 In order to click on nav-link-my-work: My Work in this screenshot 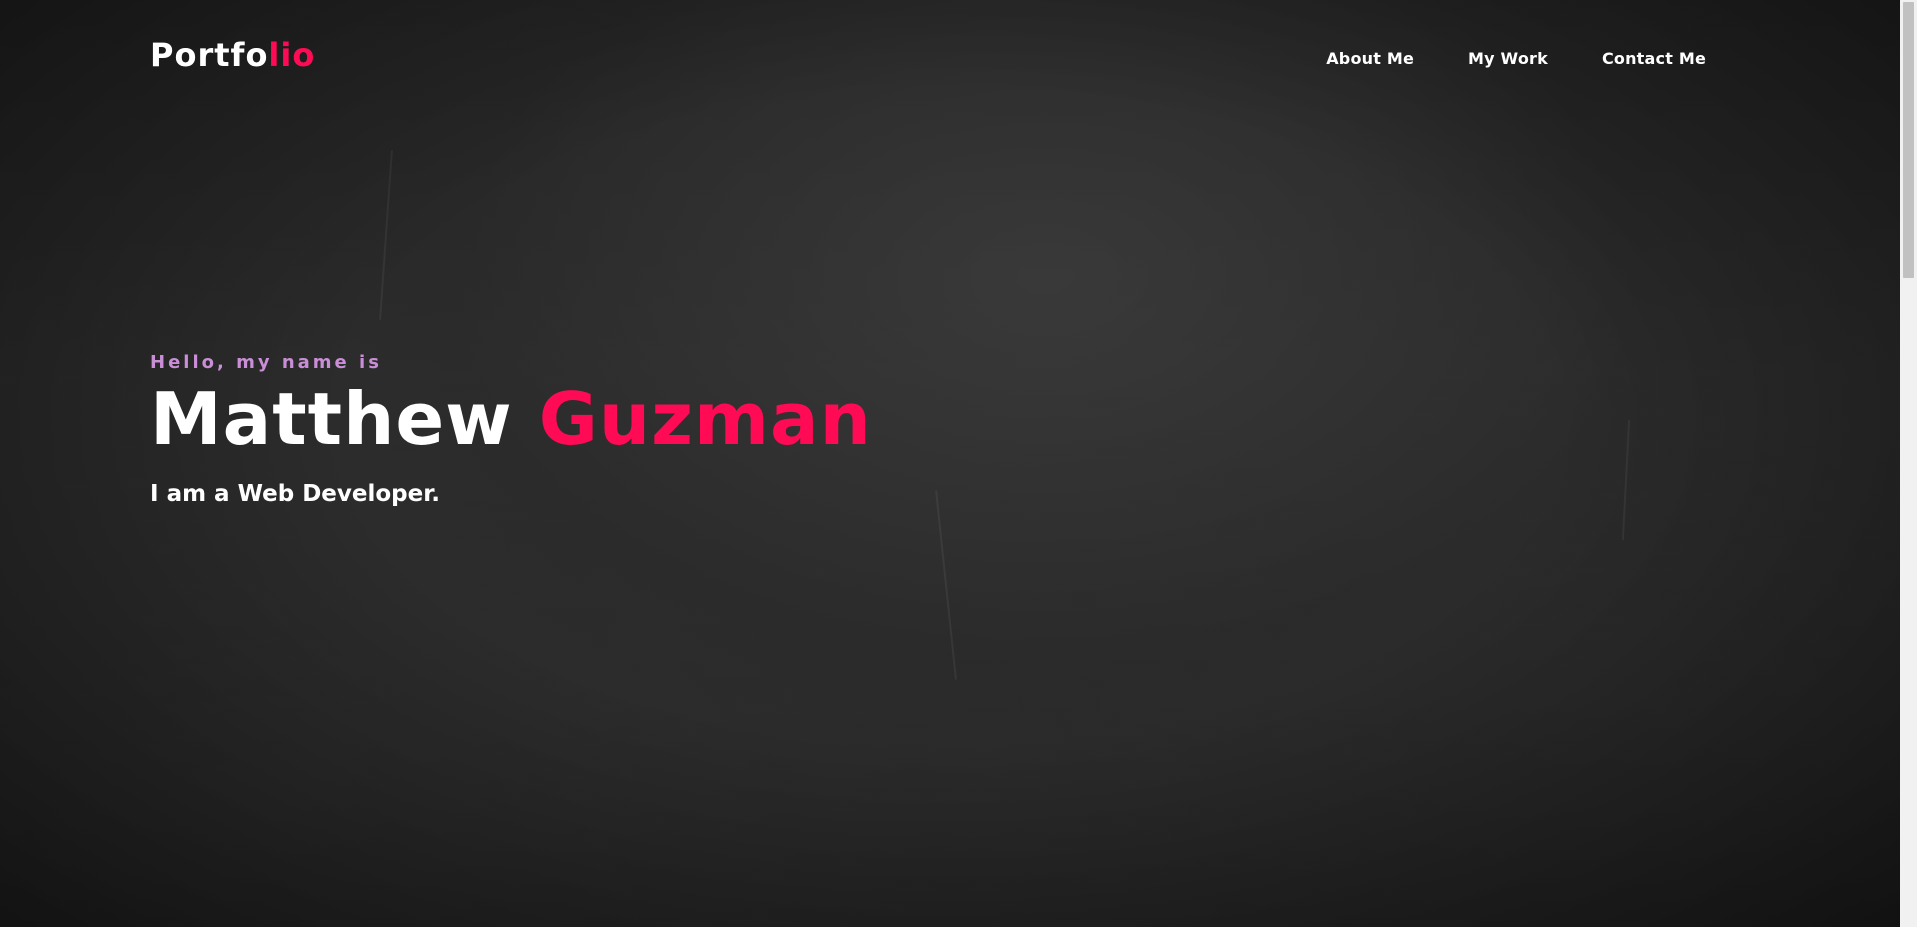, I will do `click(1508, 58)`.